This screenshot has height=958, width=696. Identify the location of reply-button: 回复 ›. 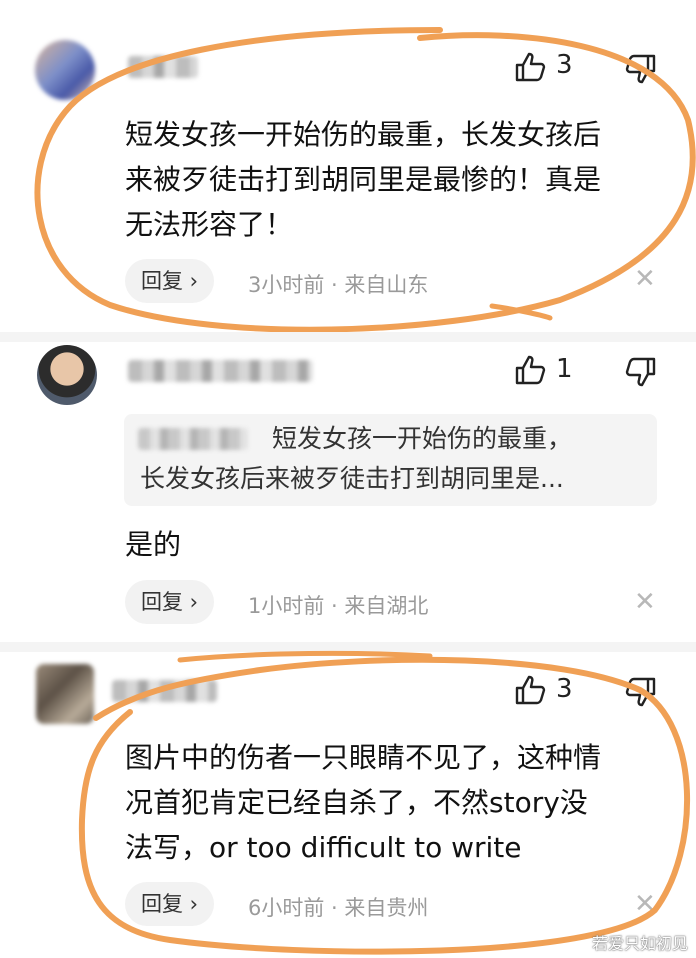
(170, 602).